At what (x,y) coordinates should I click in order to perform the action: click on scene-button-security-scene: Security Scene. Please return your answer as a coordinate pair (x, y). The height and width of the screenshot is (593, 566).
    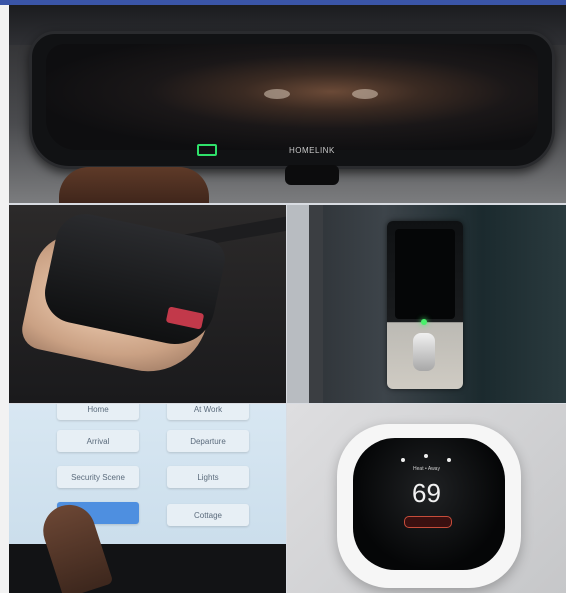
    Looking at the image, I should click on (98, 477).